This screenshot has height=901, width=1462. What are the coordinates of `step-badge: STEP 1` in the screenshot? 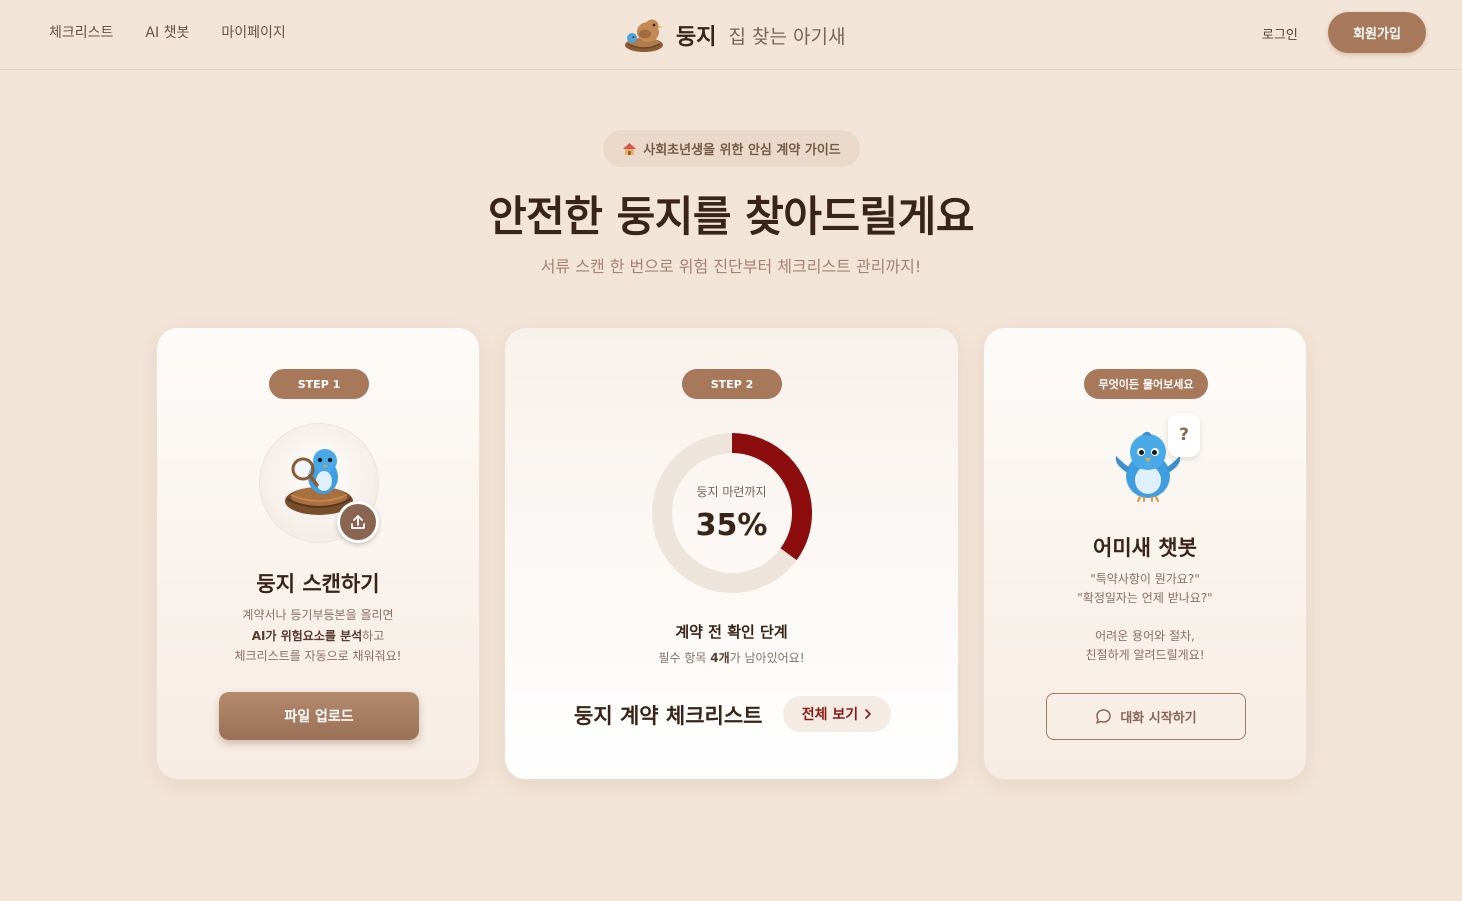 It's located at (319, 384).